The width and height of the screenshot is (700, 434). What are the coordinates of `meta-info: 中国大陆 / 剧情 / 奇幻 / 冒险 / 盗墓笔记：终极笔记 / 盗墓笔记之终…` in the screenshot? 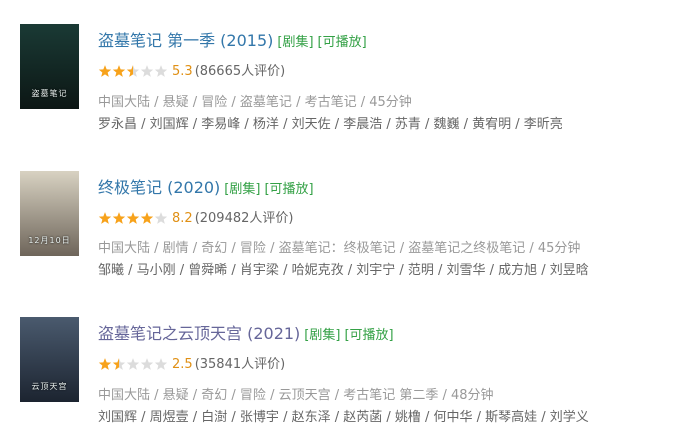 It's located at (339, 248).